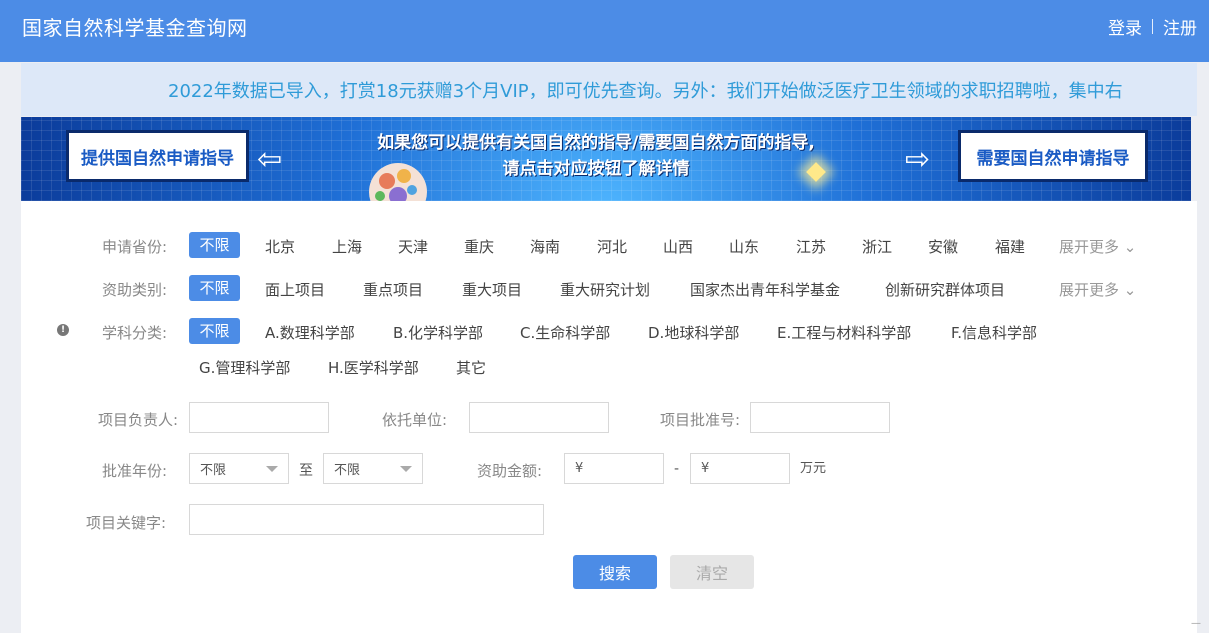 This screenshot has width=1209, height=633. Describe the element at coordinates (135, 26) in the screenshot. I see `site-title: 国家自然科学基金查询网` at that location.